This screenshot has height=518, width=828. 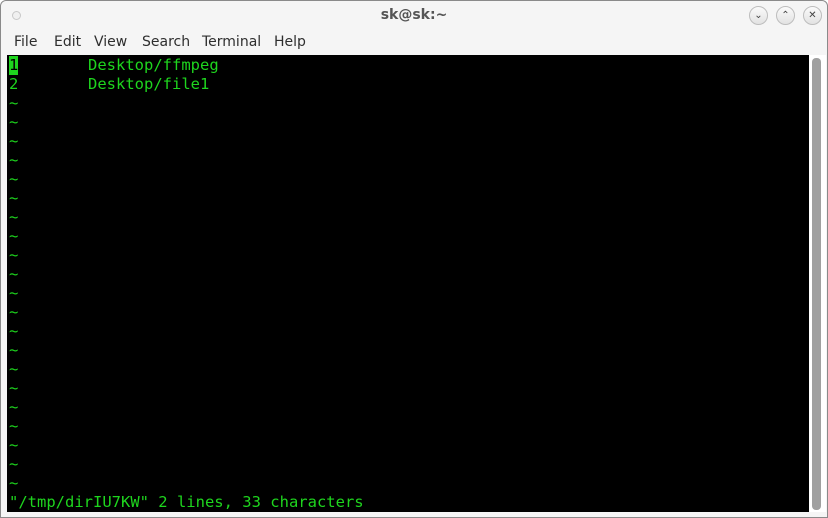 What do you see at coordinates (231, 42) in the screenshot?
I see `menu-terminal: Terminal` at bounding box center [231, 42].